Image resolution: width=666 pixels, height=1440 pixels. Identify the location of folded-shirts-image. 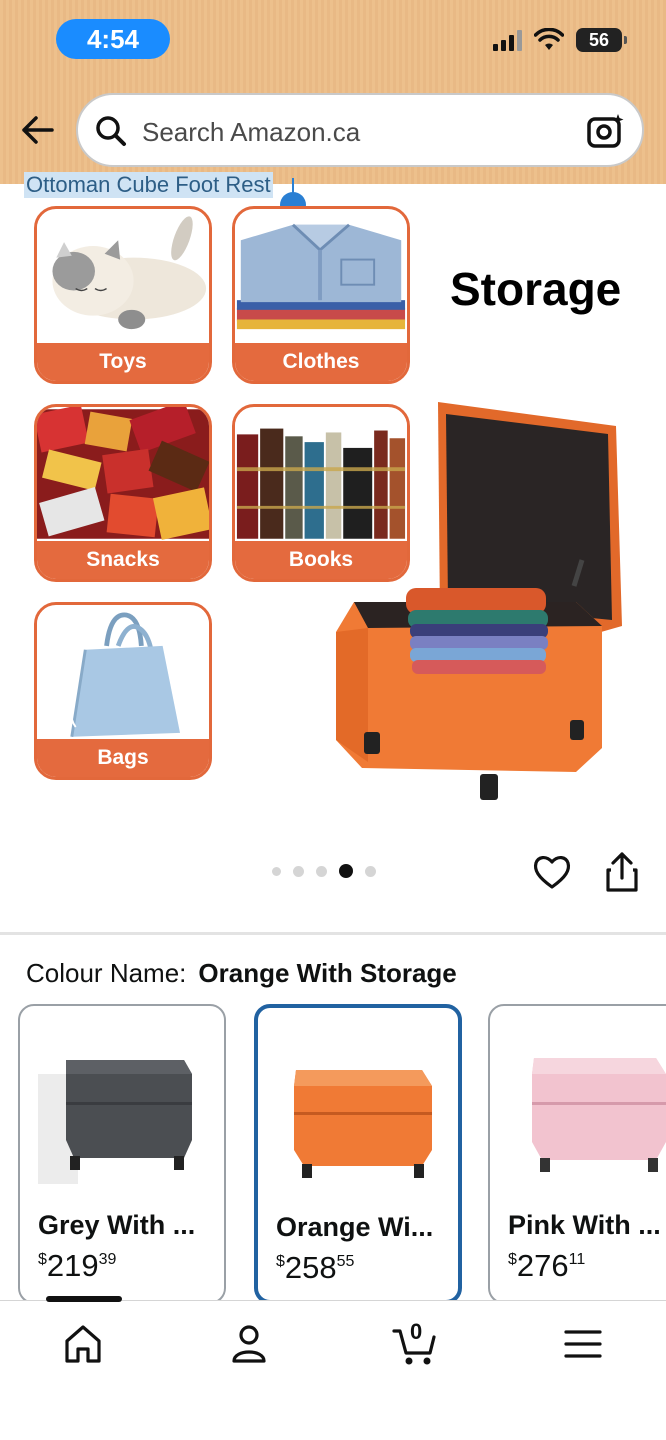
(321, 276).